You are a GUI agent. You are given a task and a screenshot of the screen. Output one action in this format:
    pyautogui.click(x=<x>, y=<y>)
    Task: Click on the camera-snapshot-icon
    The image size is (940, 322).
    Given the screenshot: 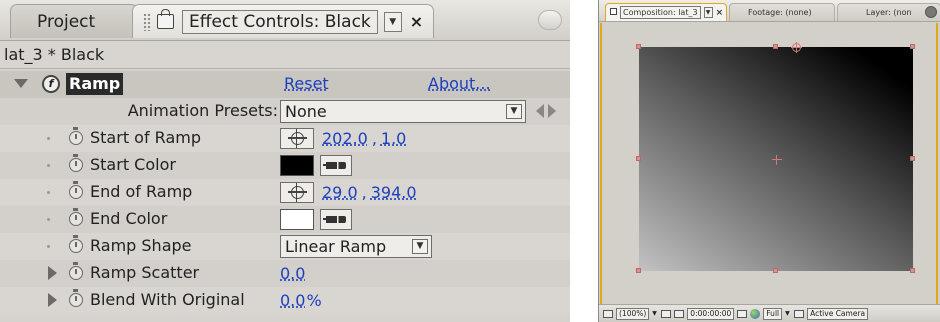 What is the action you would take?
    pyautogui.click(x=742, y=313)
    